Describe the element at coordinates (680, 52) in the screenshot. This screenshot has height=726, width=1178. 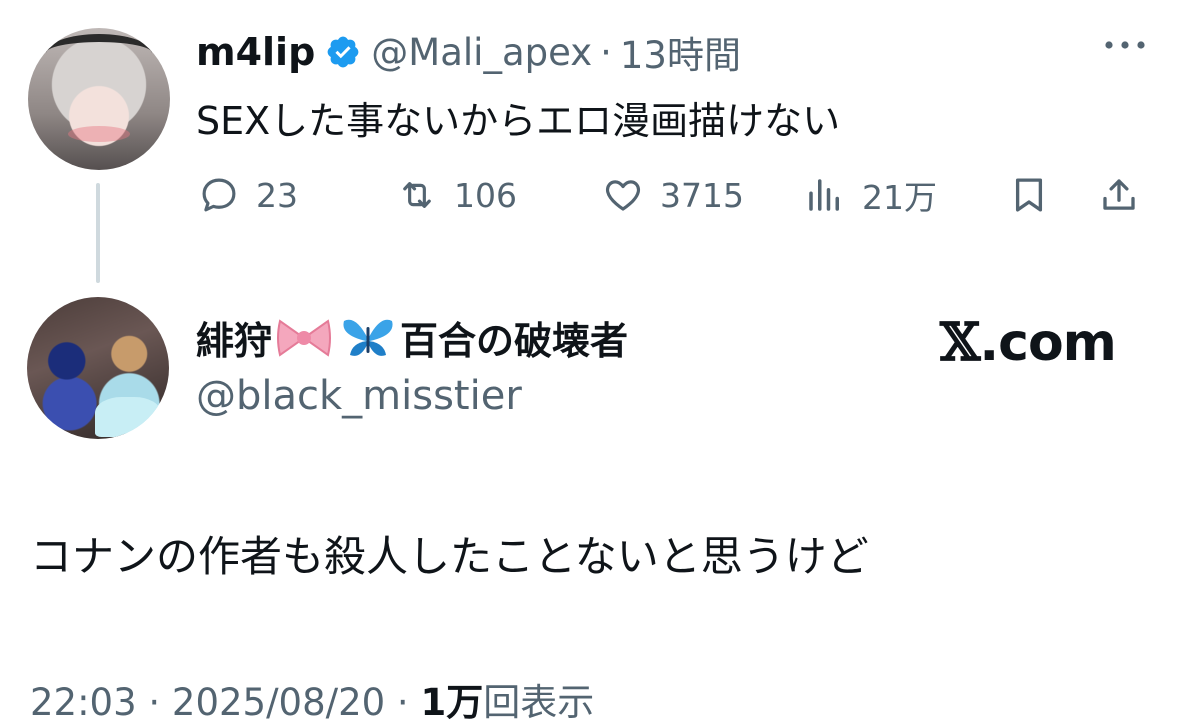
I see `timestamp: 13時間` at that location.